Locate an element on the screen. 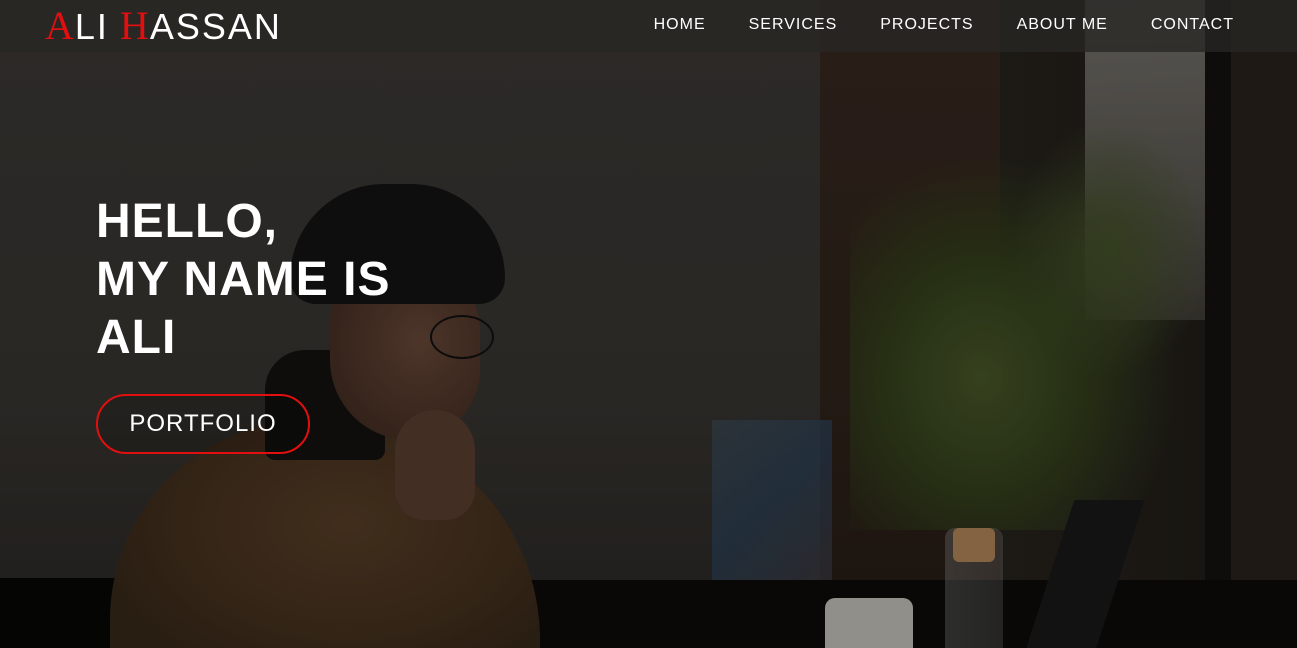 The width and height of the screenshot is (1297, 648). portfolio-button: PORTFOLIO is located at coordinates (203, 424).